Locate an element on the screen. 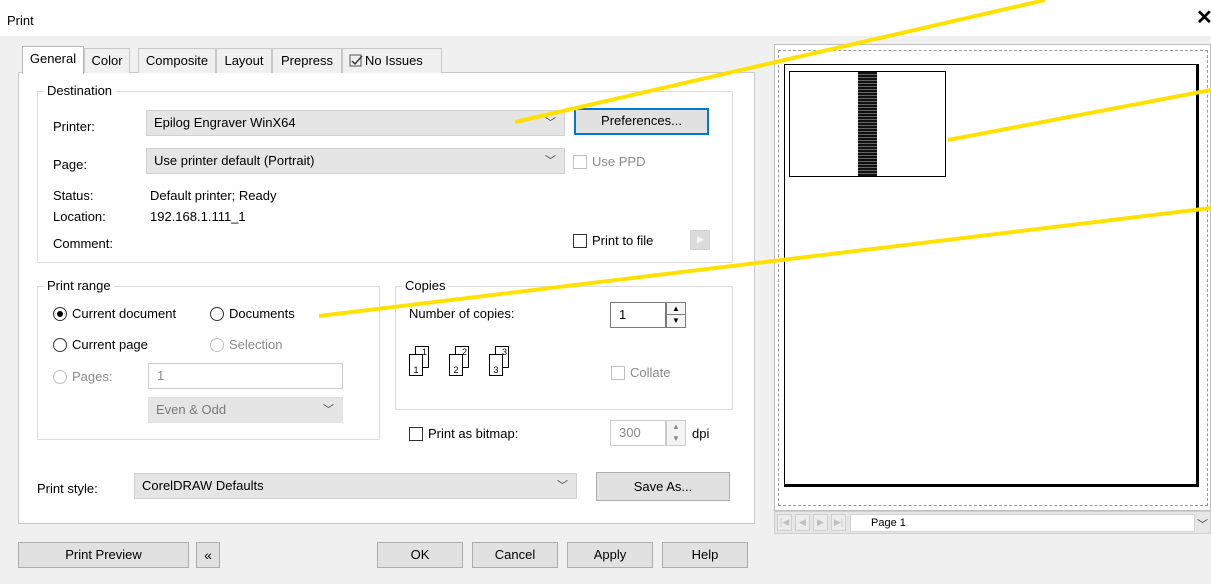  tab-prepress: Prepress is located at coordinates (307, 60).